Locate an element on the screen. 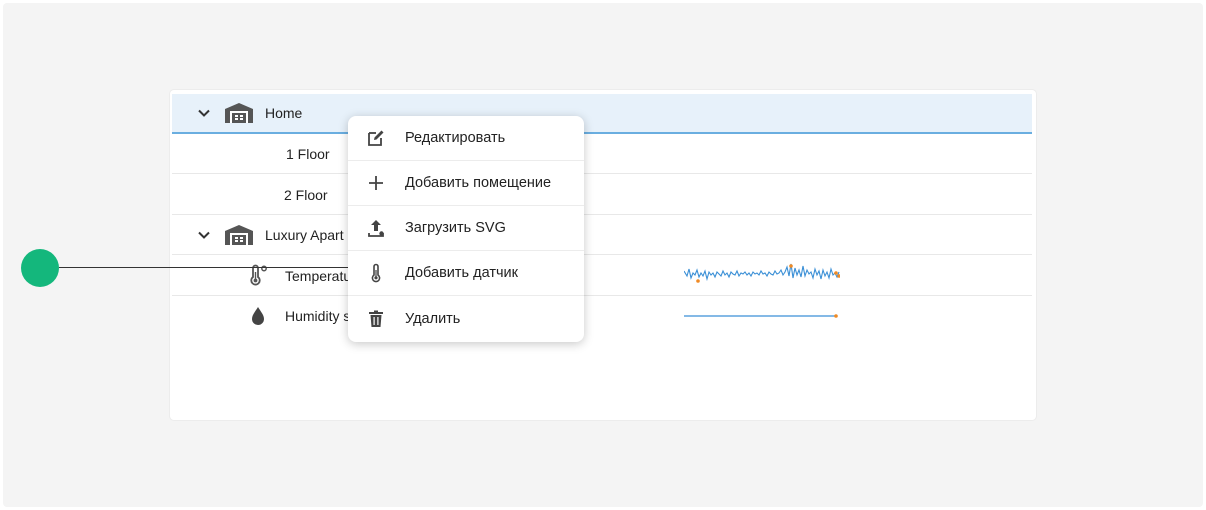  temperature-sparkline is located at coordinates (762, 273).